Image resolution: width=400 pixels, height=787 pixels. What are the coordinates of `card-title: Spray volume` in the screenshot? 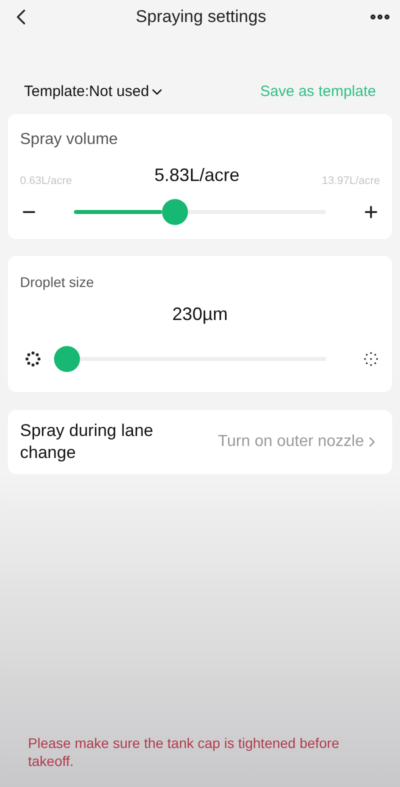 It's located at (69, 140).